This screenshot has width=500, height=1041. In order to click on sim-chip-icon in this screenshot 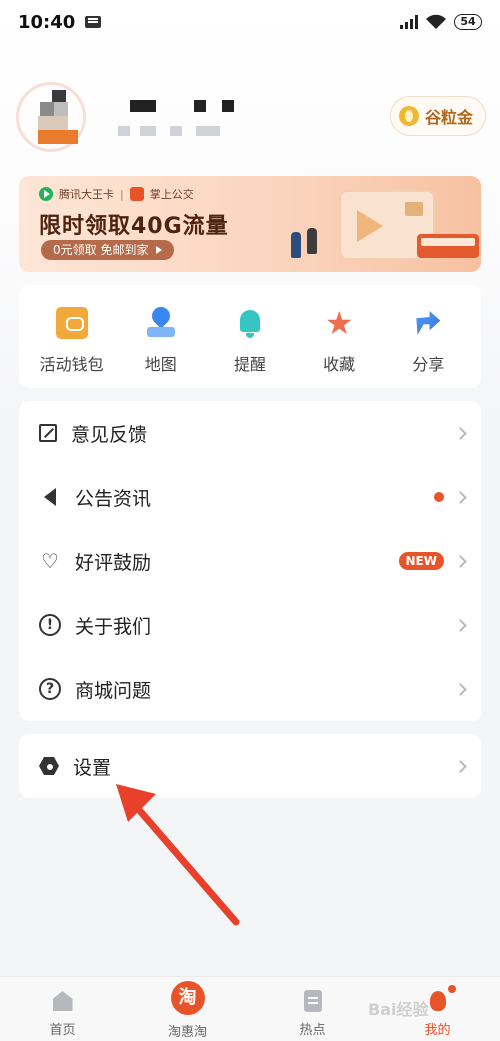, I will do `click(414, 209)`.